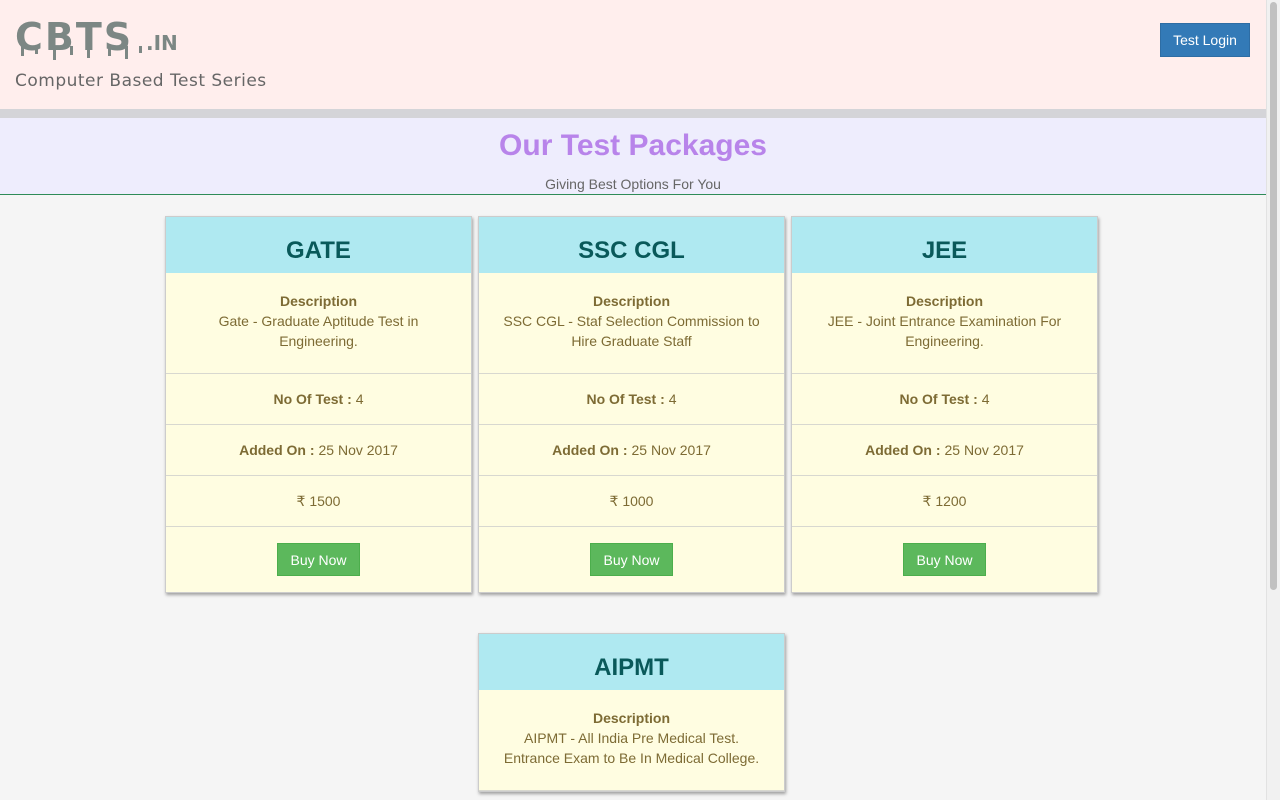 Image resolution: width=1280 pixels, height=800 pixels. I want to click on logo-graphic: CBTS .IN, so click(96, 38).